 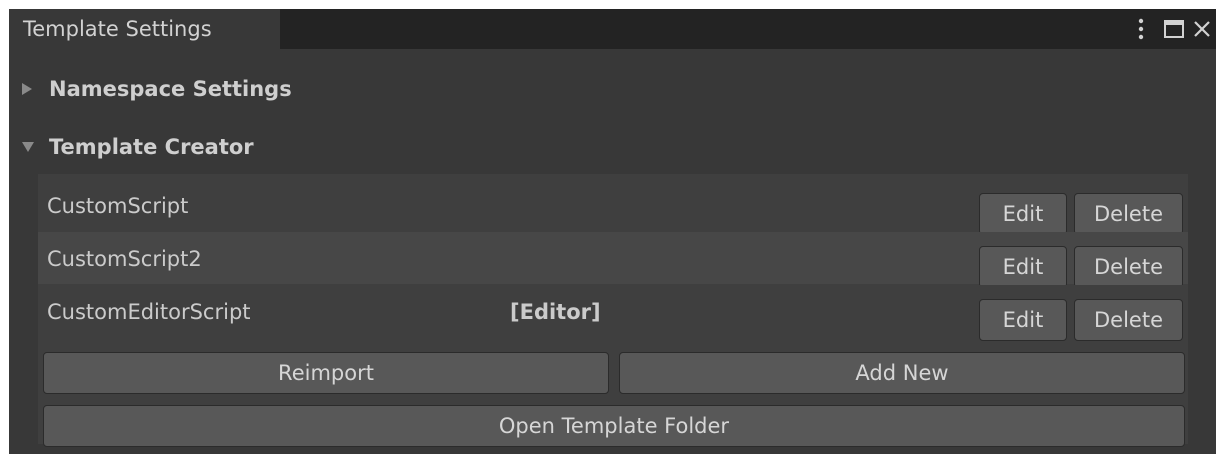 What do you see at coordinates (614, 426) in the screenshot?
I see `open-template-folder-button: Open Template Folder` at bounding box center [614, 426].